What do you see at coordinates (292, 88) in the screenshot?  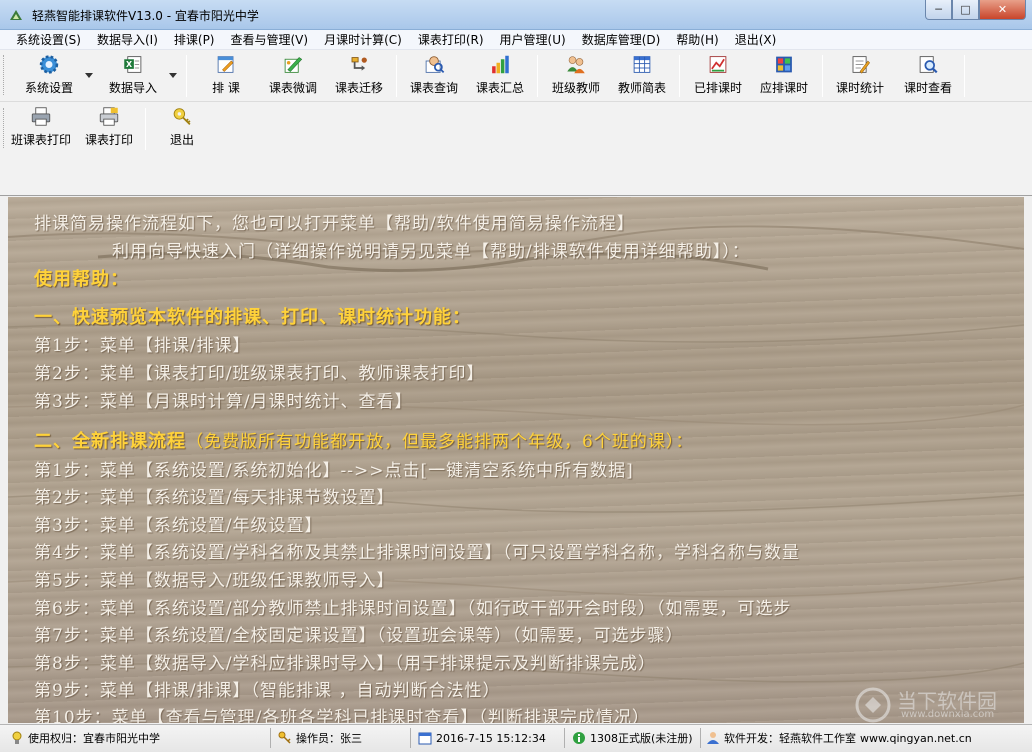 I see `toolbar-label: 课表微调` at bounding box center [292, 88].